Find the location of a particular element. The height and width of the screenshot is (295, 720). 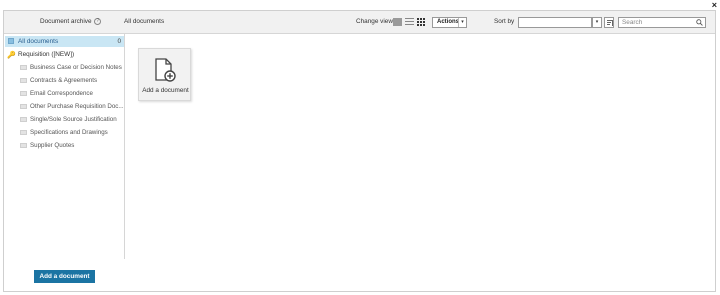

change-view-label: Change view is located at coordinates (374, 21).